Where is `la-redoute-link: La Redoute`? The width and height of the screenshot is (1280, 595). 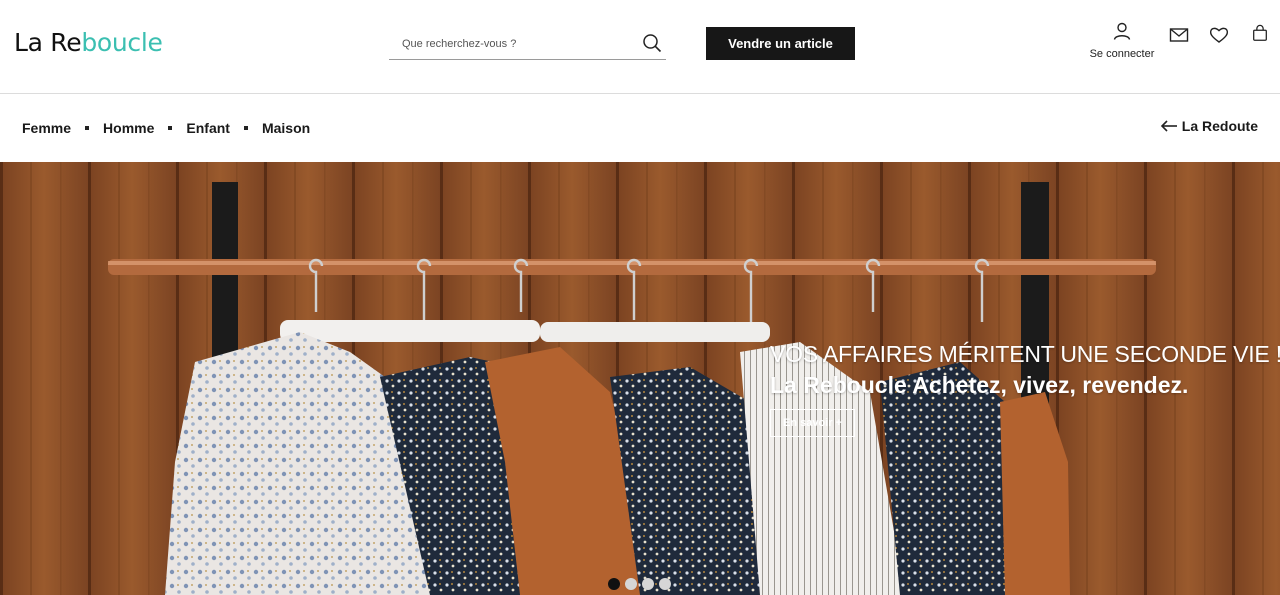
la-redoute-link: La Redoute is located at coordinates (1209, 126).